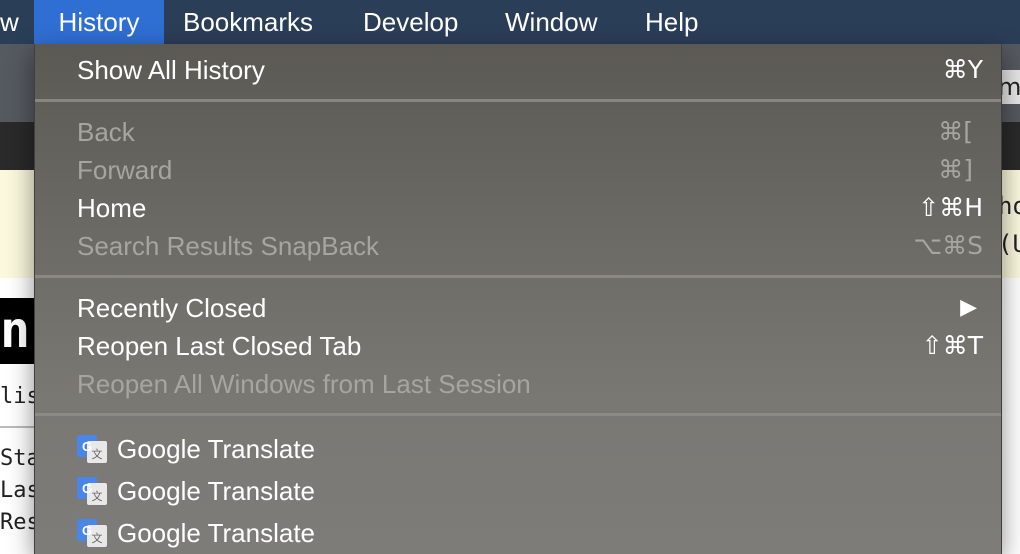 The image size is (1020, 554). What do you see at coordinates (18, 522) in the screenshot?
I see `page-text-fragment: Res` at bounding box center [18, 522].